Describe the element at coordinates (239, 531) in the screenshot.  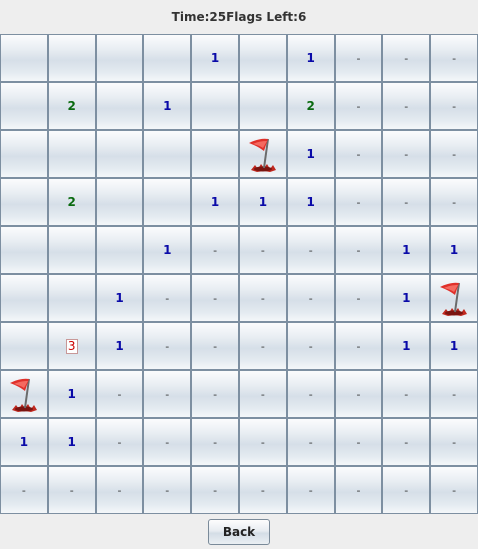
I see `back-button: Back` at that location.